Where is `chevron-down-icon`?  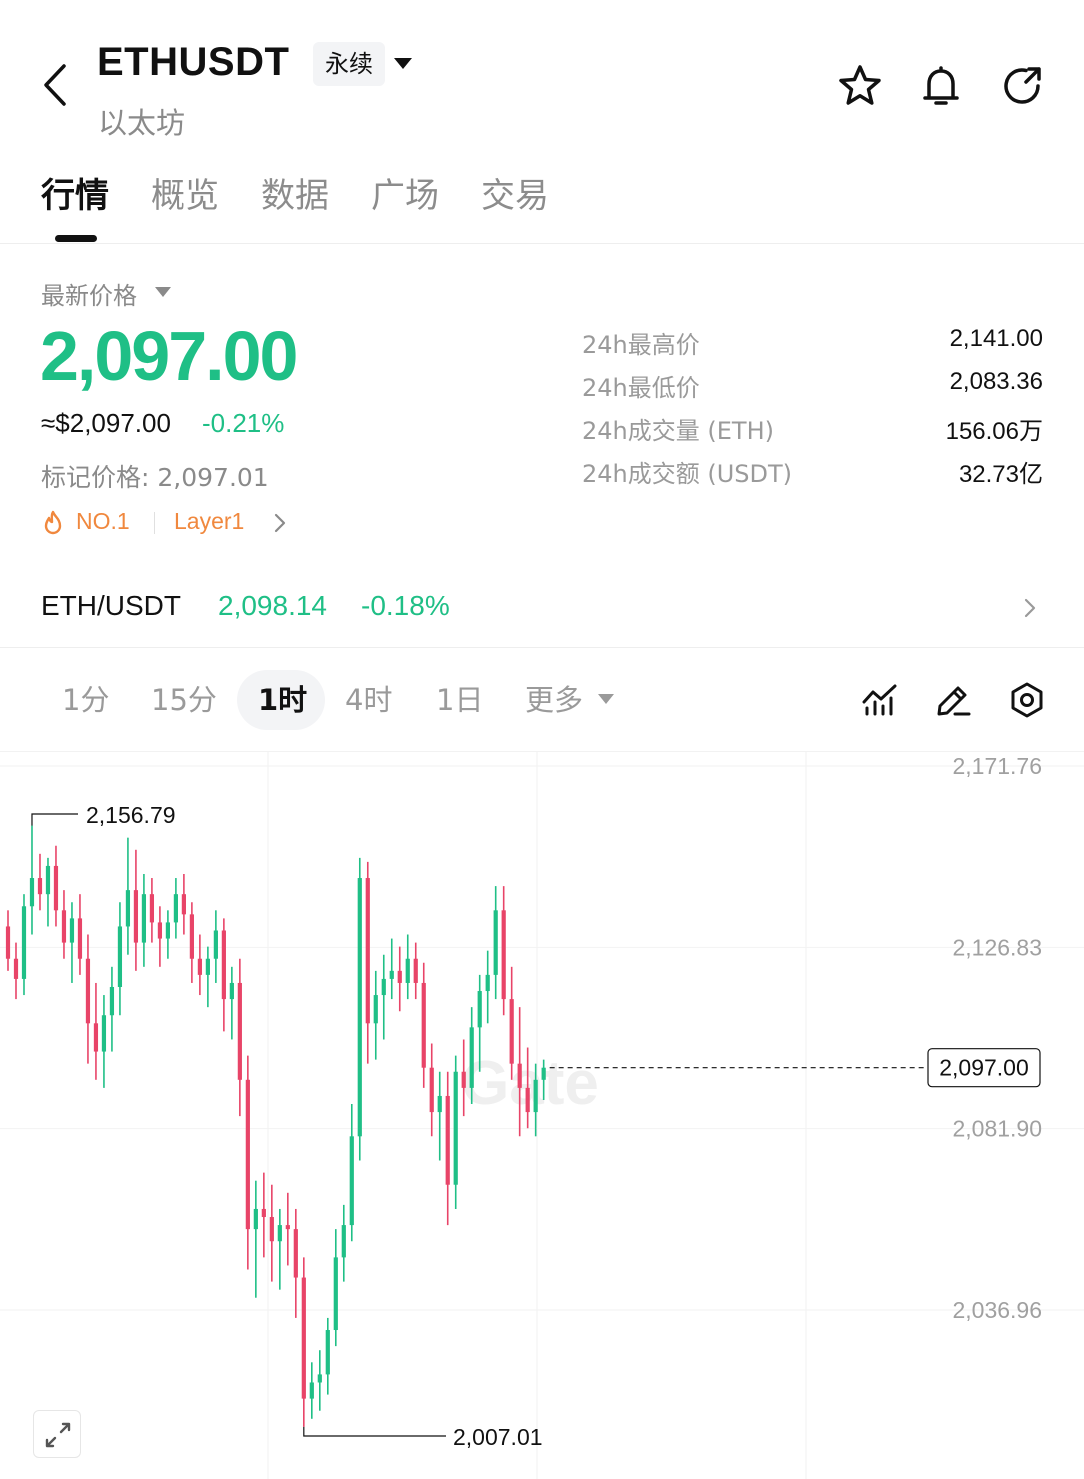 chevron-down-icon is located at coordinates (403, 63).